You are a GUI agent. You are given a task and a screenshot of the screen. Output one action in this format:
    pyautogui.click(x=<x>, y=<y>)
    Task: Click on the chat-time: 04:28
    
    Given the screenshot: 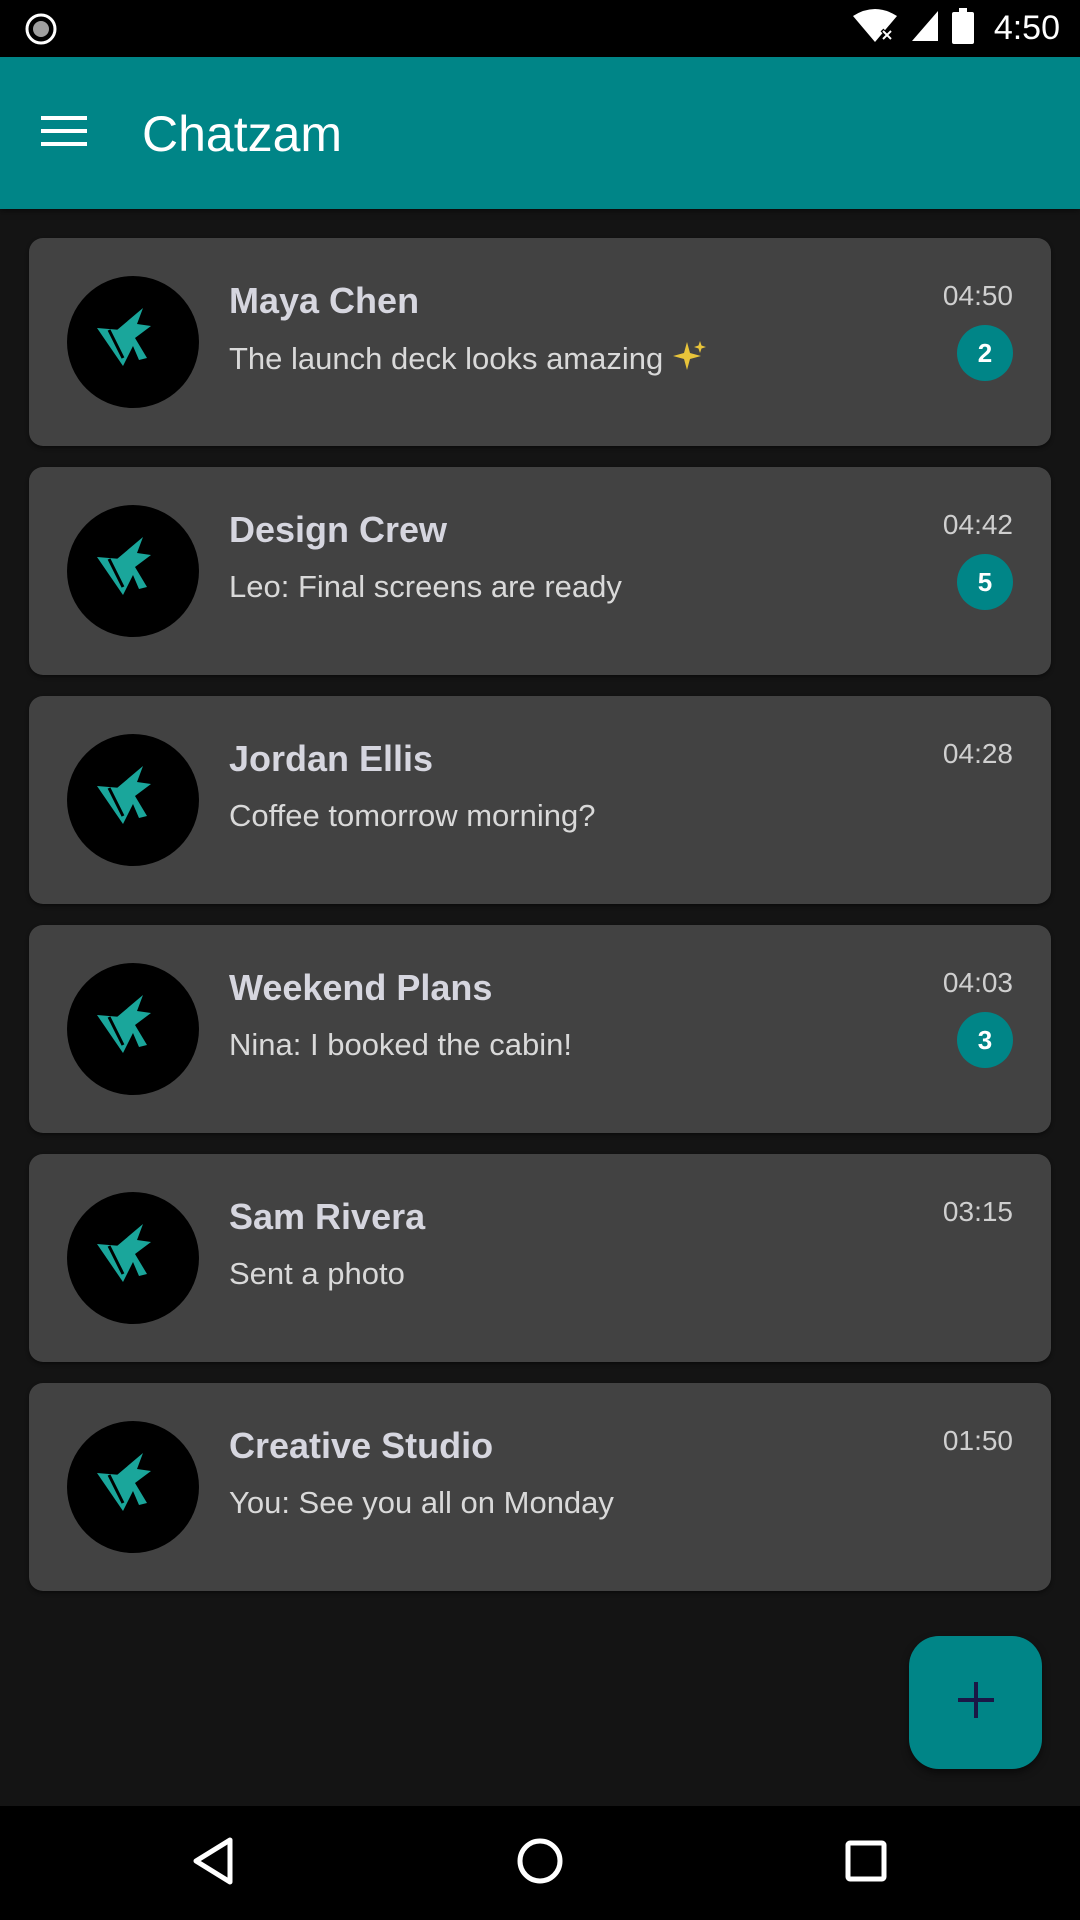 What is the action you would take?
    pyautogui.click(x=977, y=753)
    